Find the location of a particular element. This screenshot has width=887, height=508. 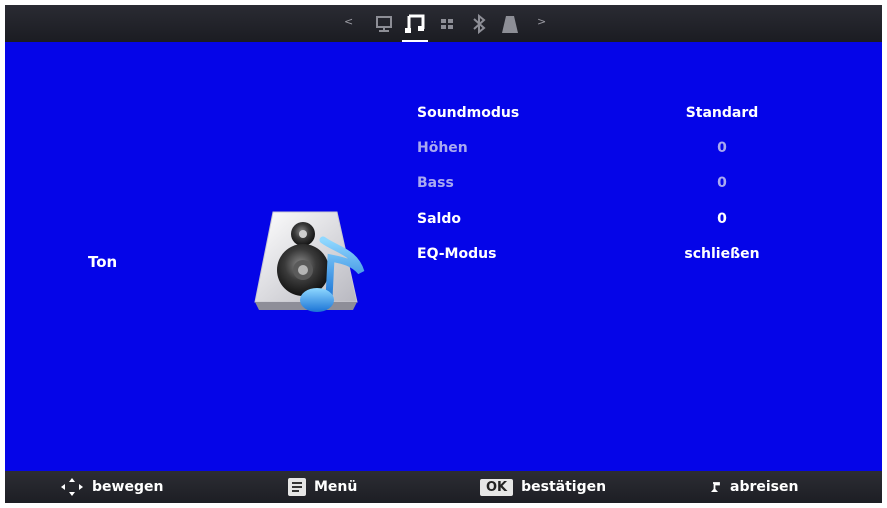

tab-apps is located at coordinates (447, 24).